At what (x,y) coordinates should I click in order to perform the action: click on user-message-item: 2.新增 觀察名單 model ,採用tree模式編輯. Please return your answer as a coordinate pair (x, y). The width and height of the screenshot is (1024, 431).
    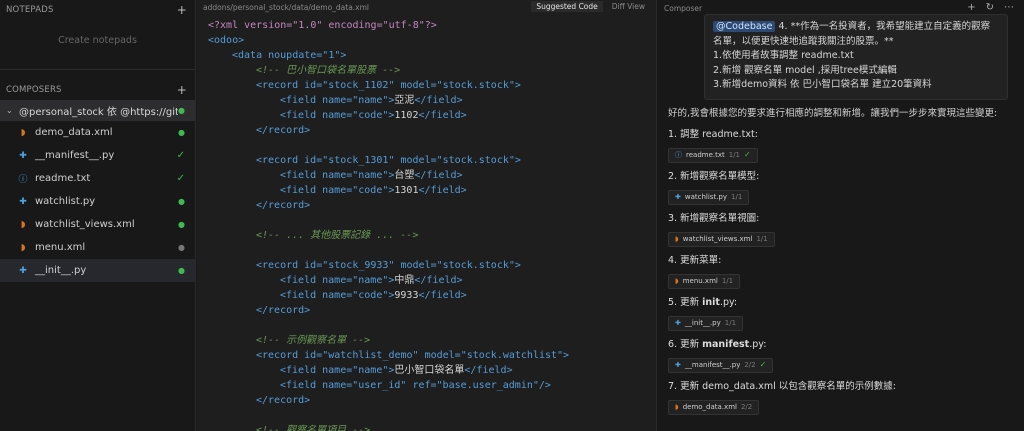
    Looking at the image, I should click on (805, 70).